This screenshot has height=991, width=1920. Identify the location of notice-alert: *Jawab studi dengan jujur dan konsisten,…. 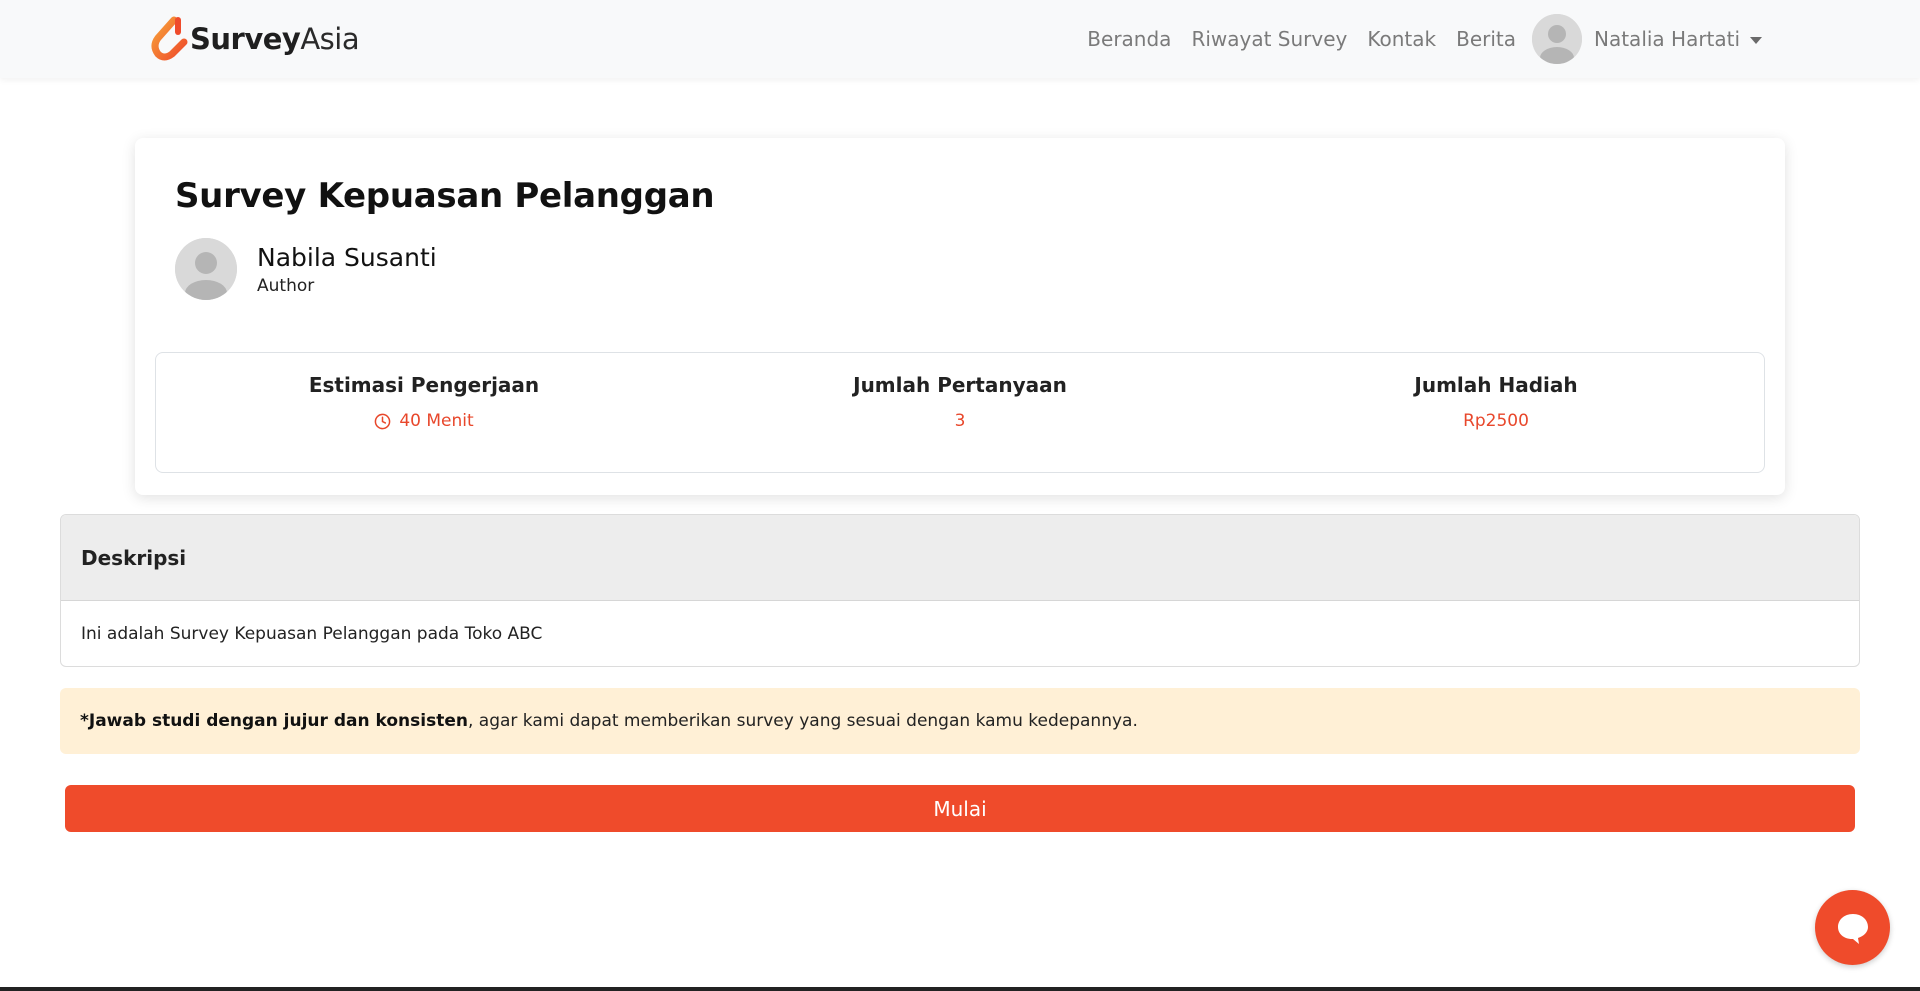
(960, 721).